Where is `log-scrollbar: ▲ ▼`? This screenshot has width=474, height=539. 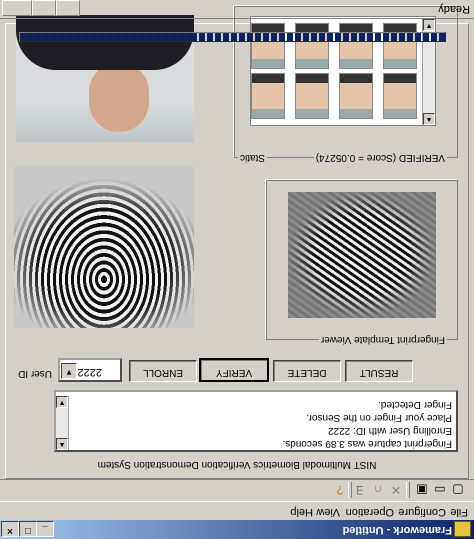
log-scrollbar: ▲ ▼ is located at coordinates (62, 423).